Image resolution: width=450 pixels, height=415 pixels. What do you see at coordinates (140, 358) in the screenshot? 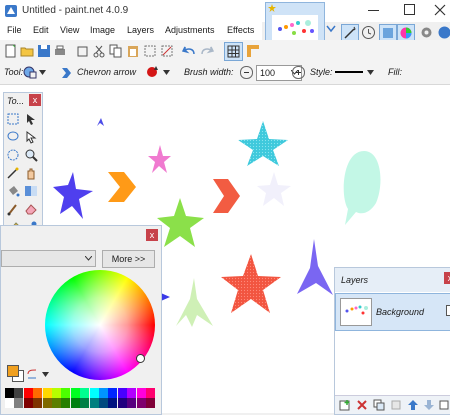
I see `color-wheel-handle` at bounding box center [140, 358].